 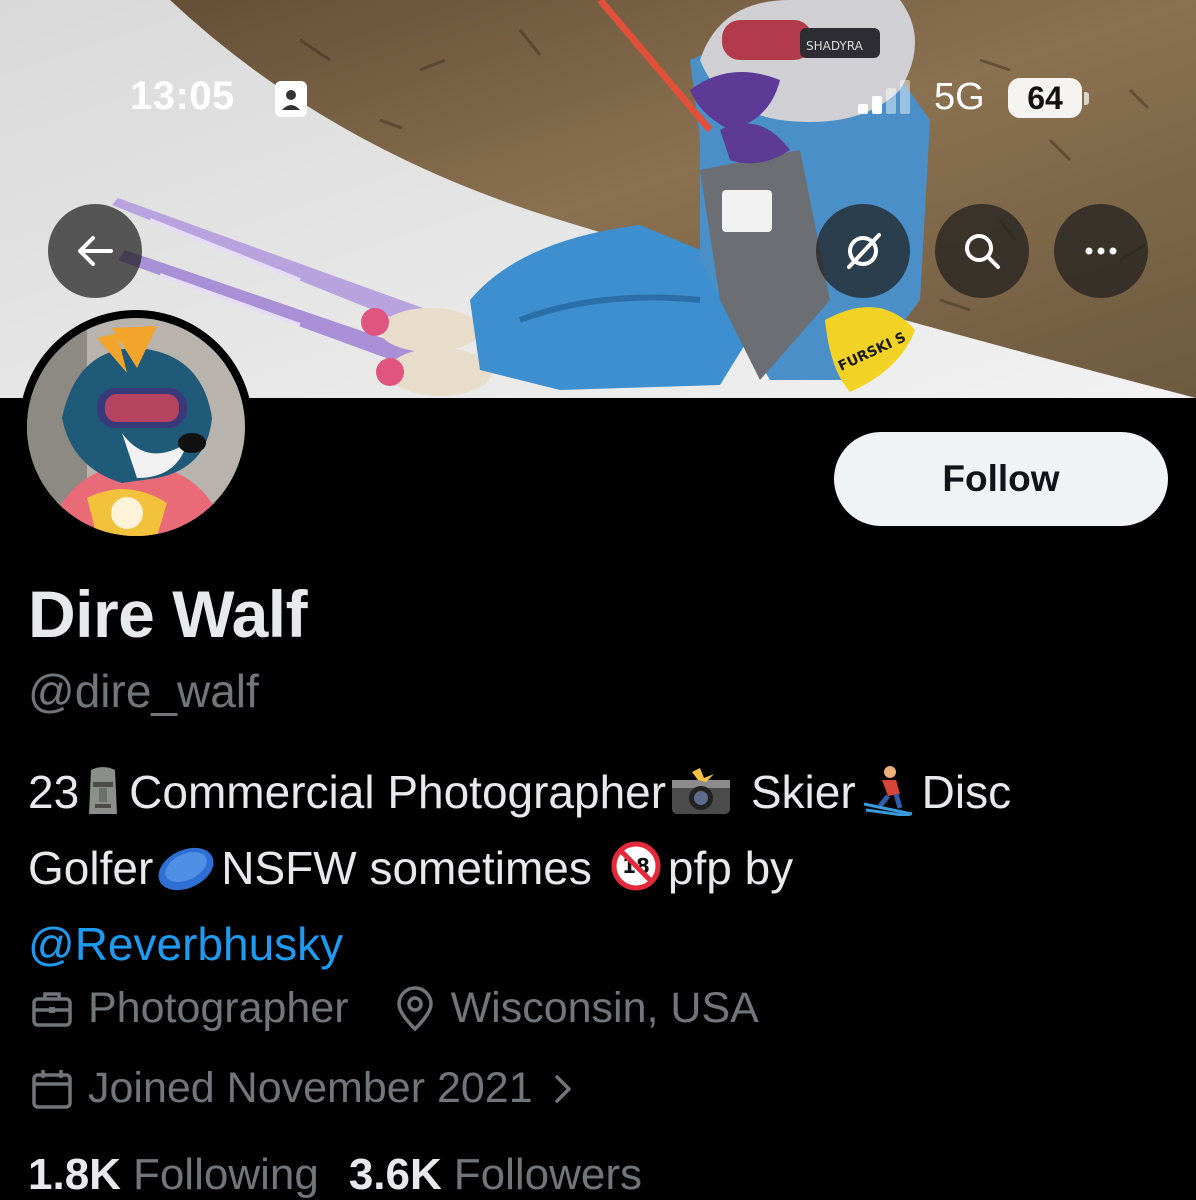 I want to click on search-button, so click(x=982, y=251).